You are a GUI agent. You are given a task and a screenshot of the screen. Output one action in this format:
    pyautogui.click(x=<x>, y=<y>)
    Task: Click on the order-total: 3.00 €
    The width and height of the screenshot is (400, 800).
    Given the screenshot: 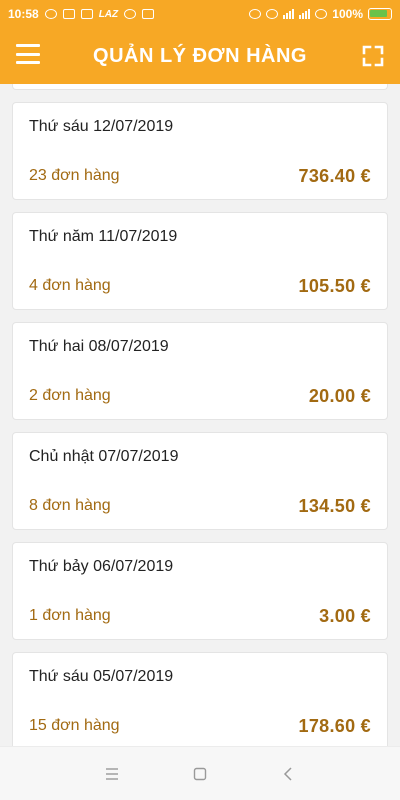 What is the action you would take?
    pyautogui.click(x=345, y=616)
    